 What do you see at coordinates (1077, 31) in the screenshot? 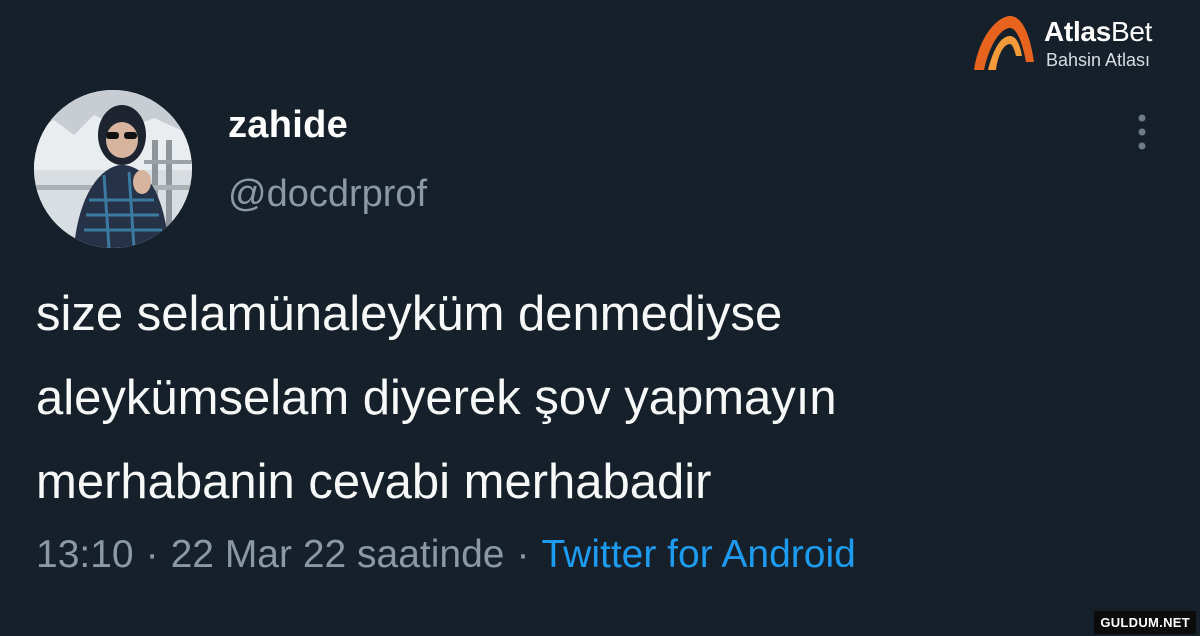
I see `brand-name-bold: Atlas` at bounding box center [1077, 31].